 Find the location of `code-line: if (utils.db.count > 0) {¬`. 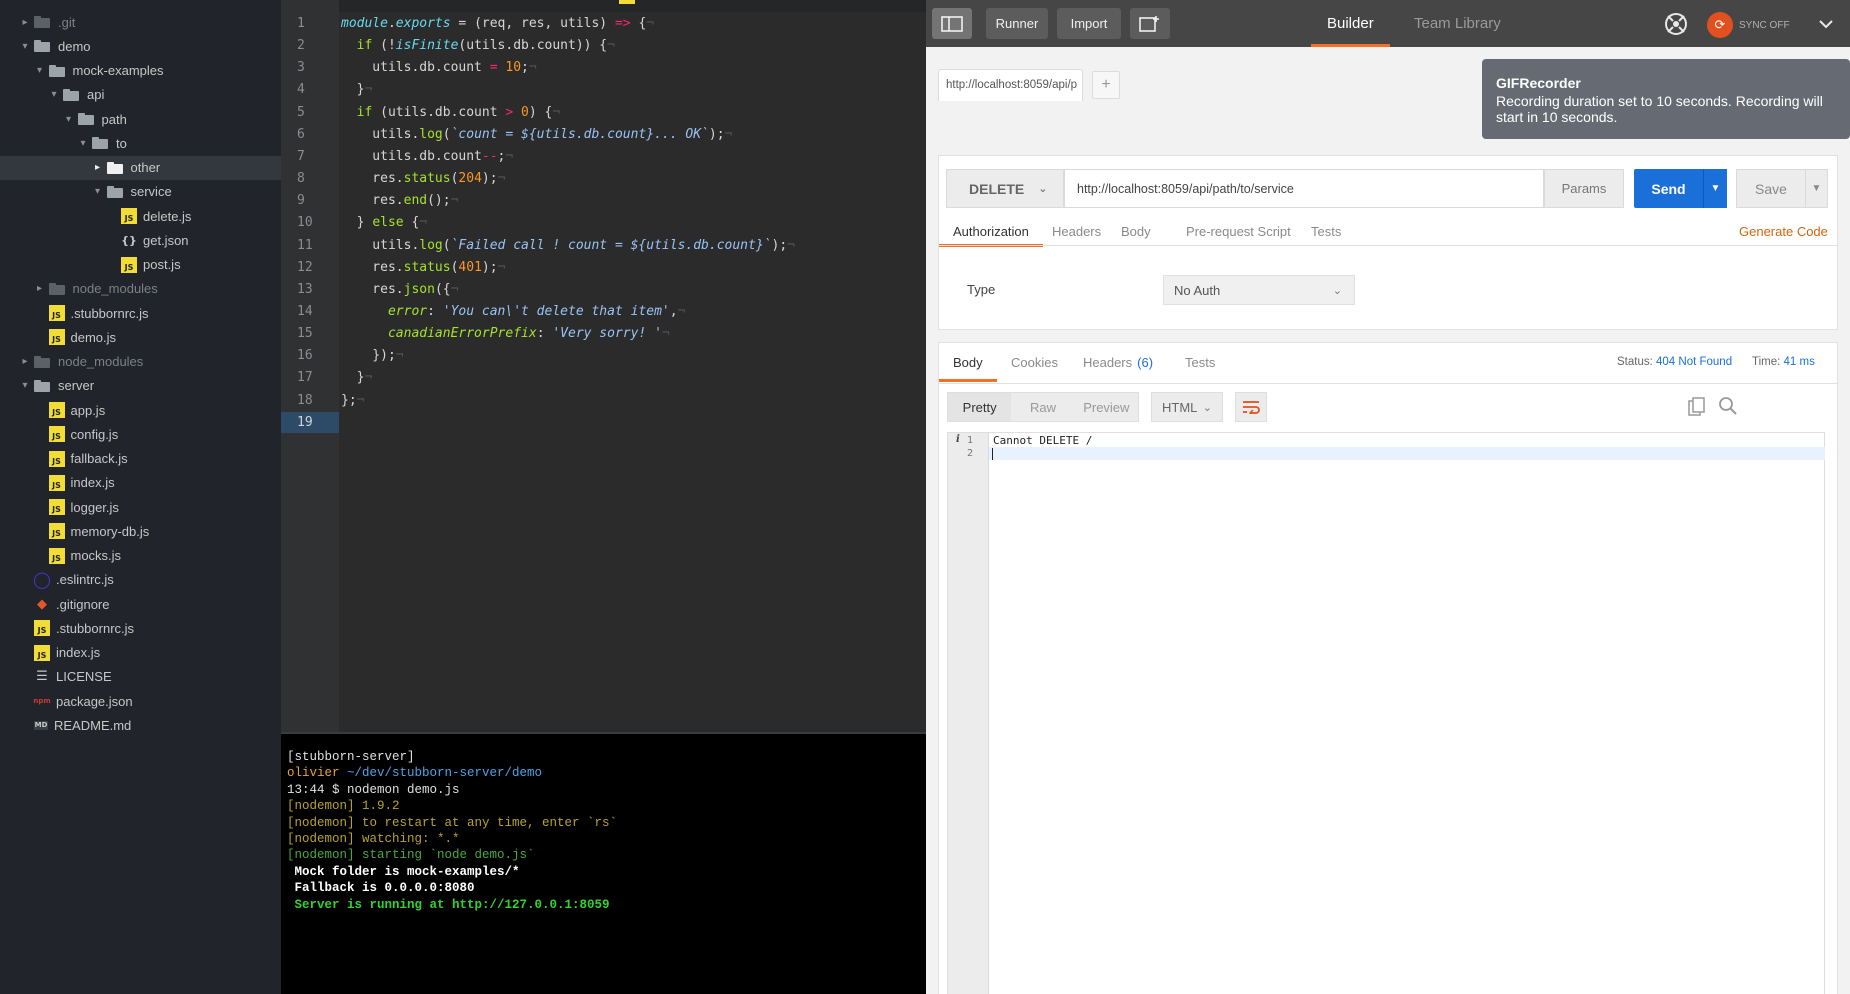

code-line: if (utils.db.count > 0) {¬ is located at coordinates (450, 112).